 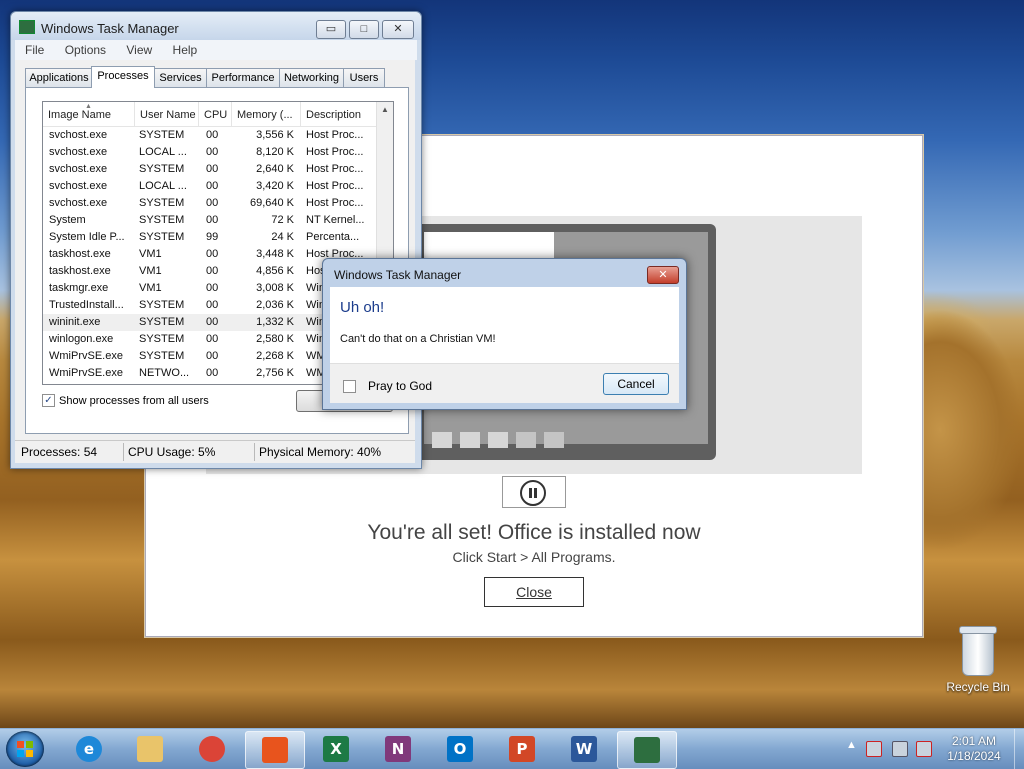 I want to click on taskbar-outlook: O, so click(x=460, y=749).